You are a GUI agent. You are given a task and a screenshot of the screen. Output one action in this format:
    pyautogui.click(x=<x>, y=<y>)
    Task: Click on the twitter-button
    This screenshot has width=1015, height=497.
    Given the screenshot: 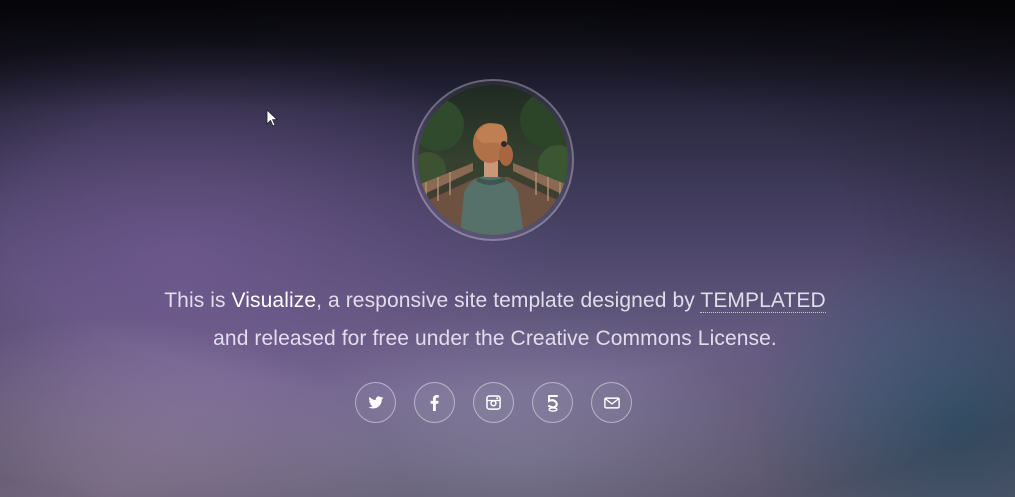 What is the action you would take?
    pyautogui.click(x=375, y=402)
    